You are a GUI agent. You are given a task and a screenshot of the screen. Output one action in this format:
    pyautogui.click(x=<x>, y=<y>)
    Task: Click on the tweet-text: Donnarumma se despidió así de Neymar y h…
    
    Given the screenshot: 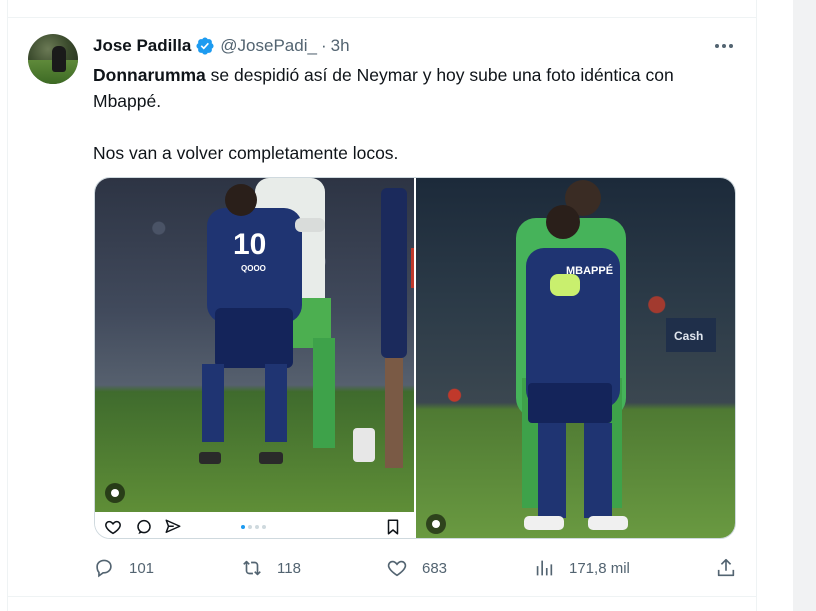 What is the action you would take?
    pyautogui.click(x=418, y=114)
    